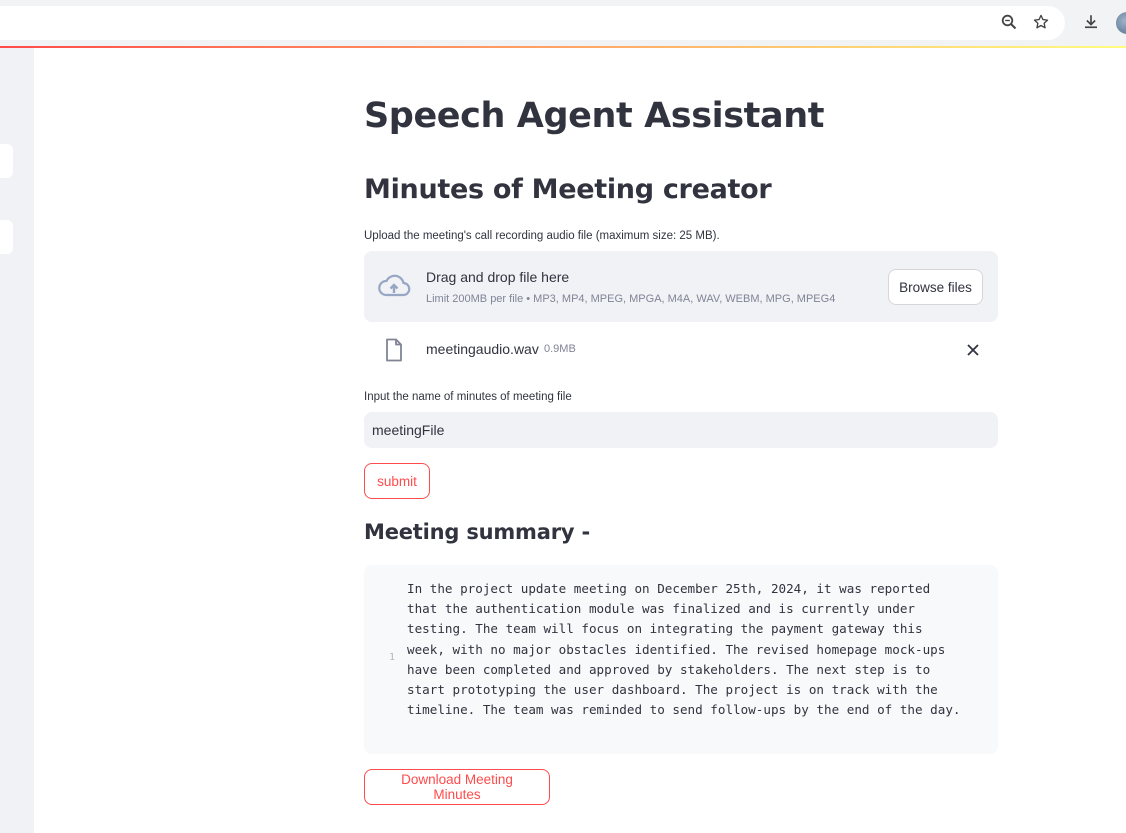  What do you see at coordinates (1009, 22) in the screenshot?
I see `zoom-icon` at bounding box center [1009, 22].